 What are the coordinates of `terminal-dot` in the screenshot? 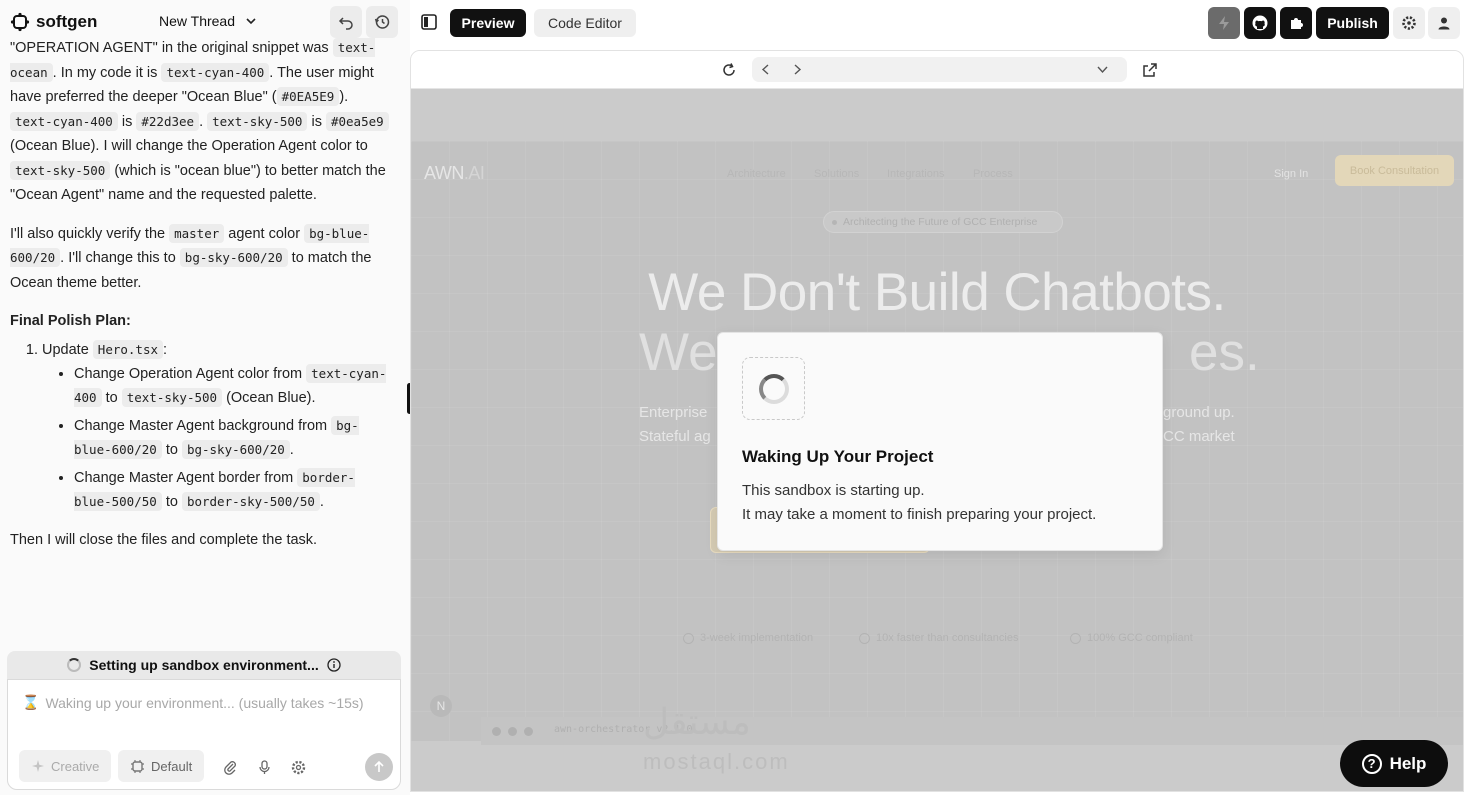 It's located at (528, 731).